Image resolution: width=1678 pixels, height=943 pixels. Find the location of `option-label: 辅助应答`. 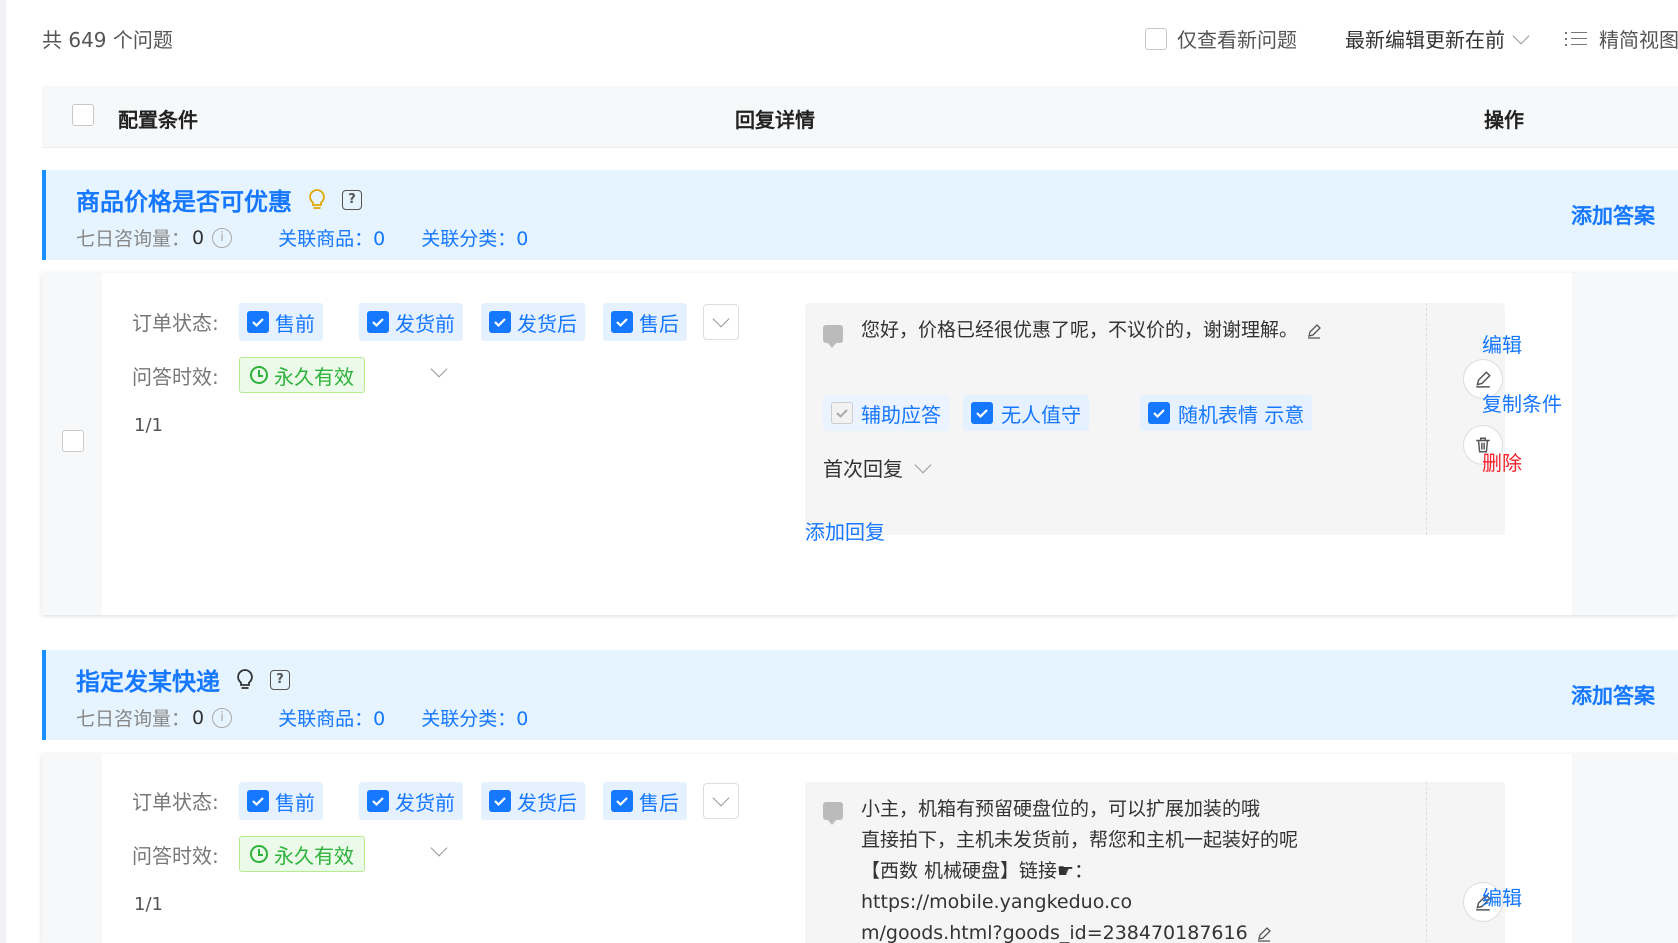

option-label: 辅助应答 is located at coordinates (901, 414).